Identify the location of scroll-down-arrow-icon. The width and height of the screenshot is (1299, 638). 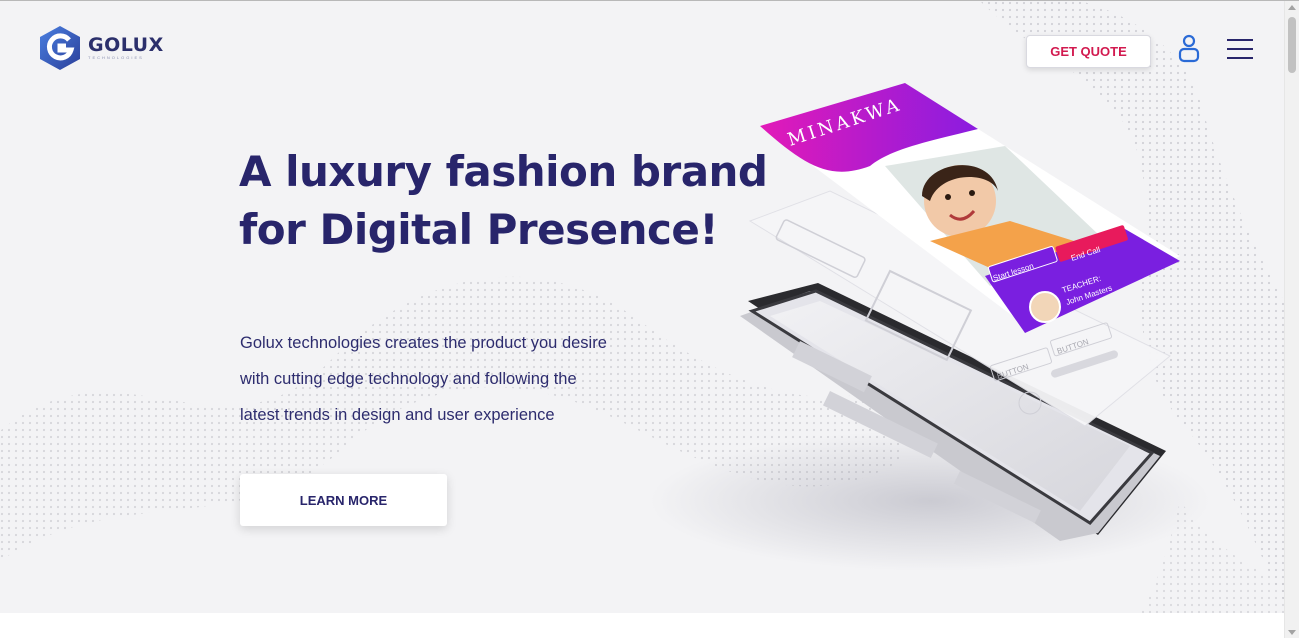
(1292, 632).